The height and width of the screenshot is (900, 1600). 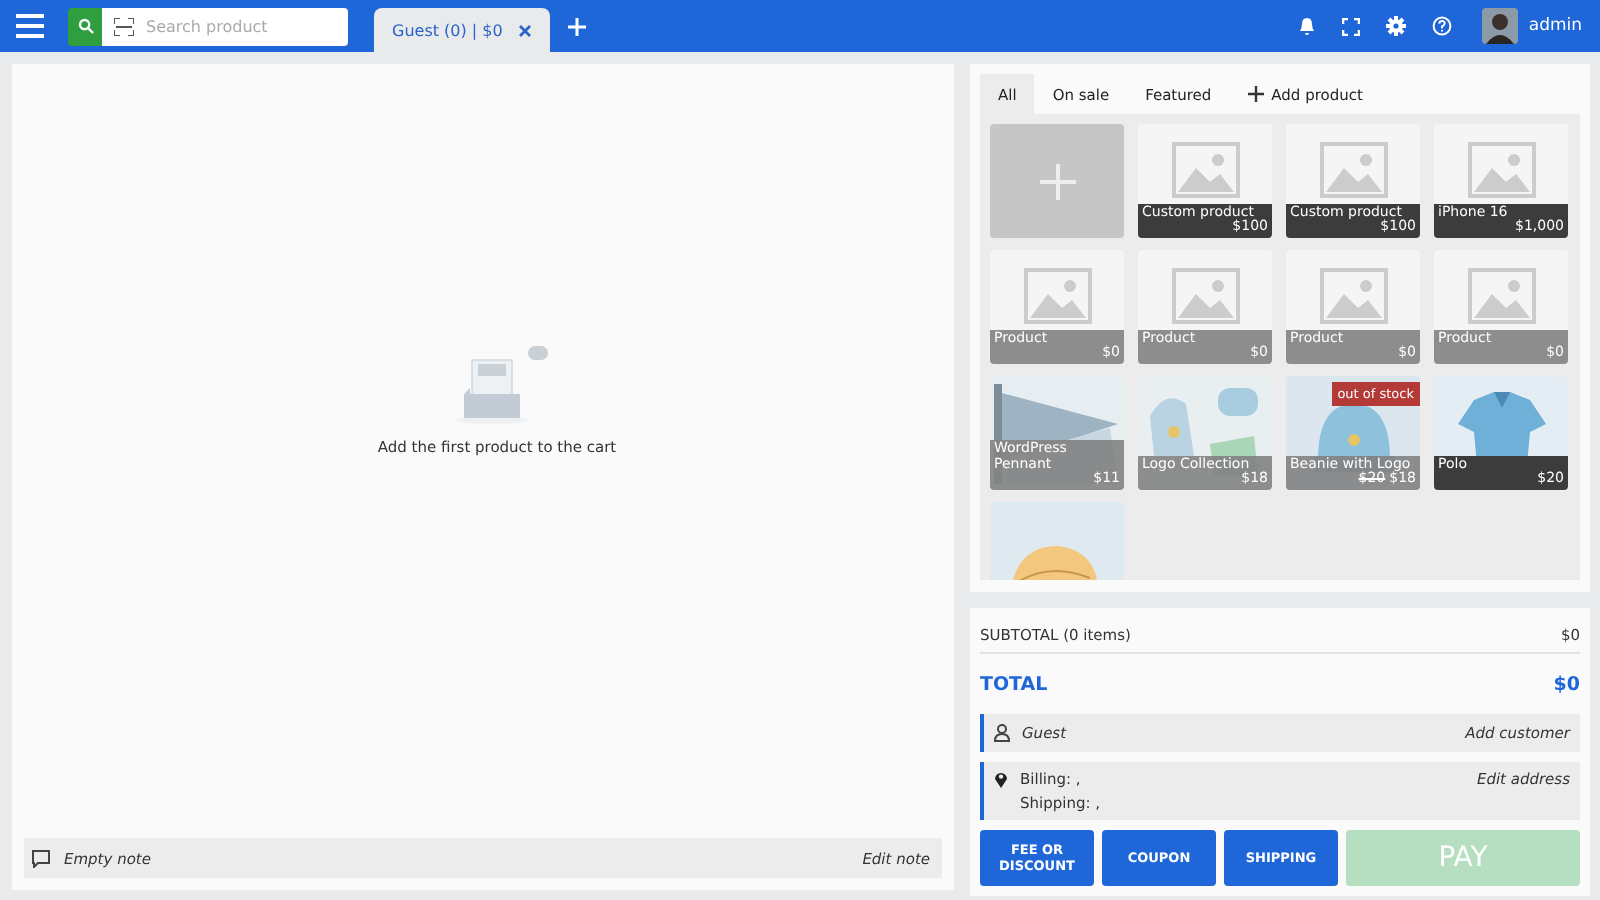 I want to click on user-icon, so click(x=1002, y=733).